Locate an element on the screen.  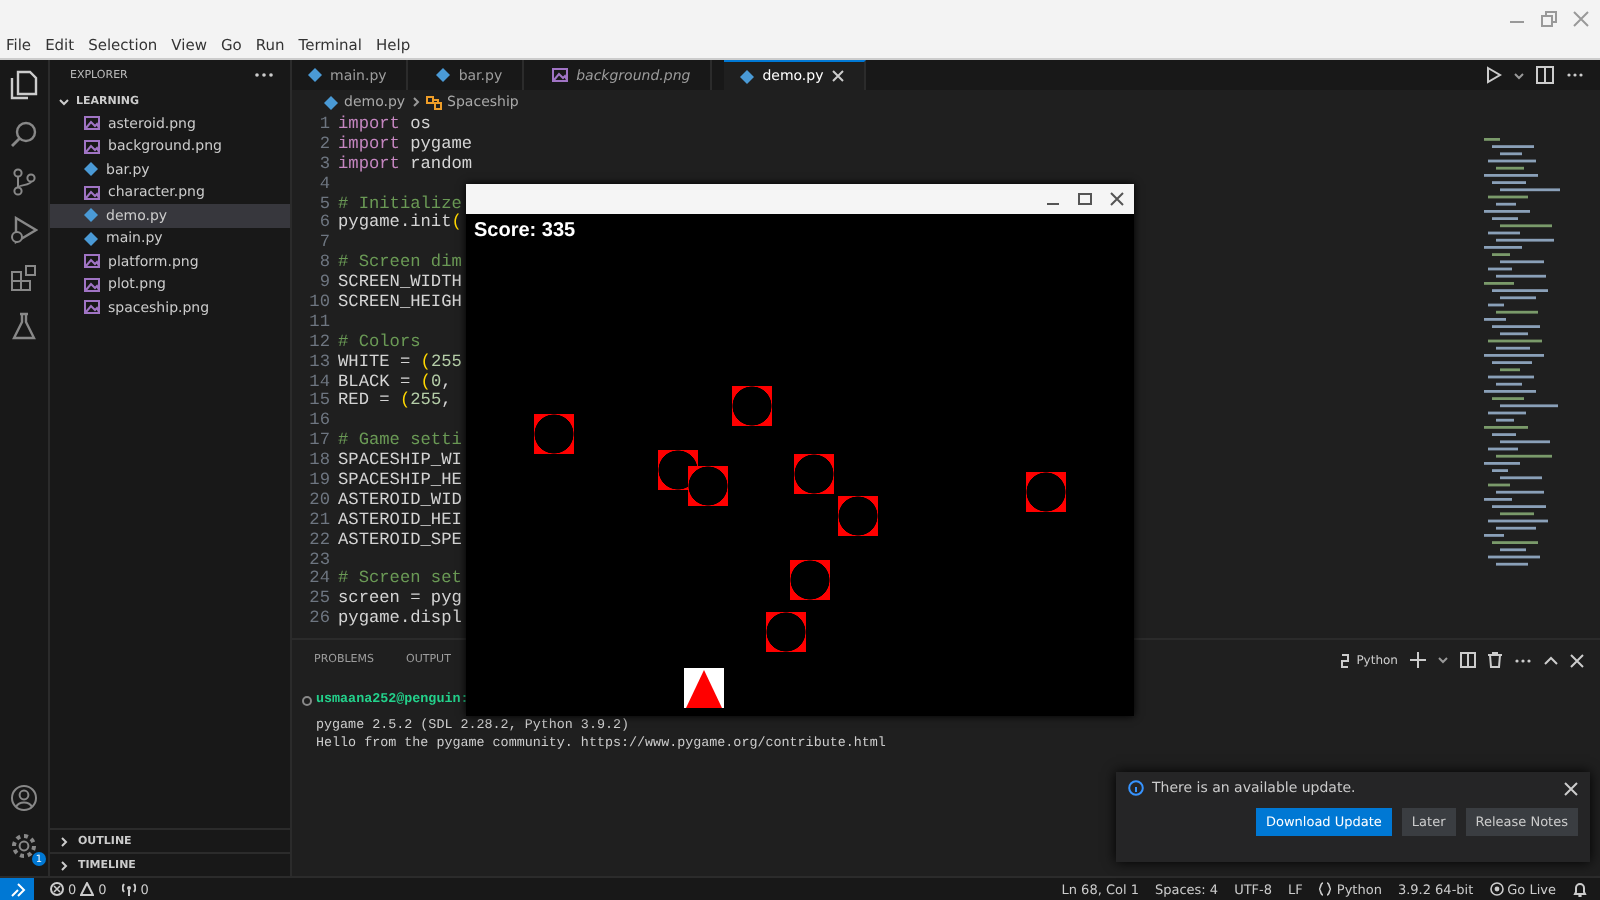
line-number: 15 is located at coordinates (318, 402).